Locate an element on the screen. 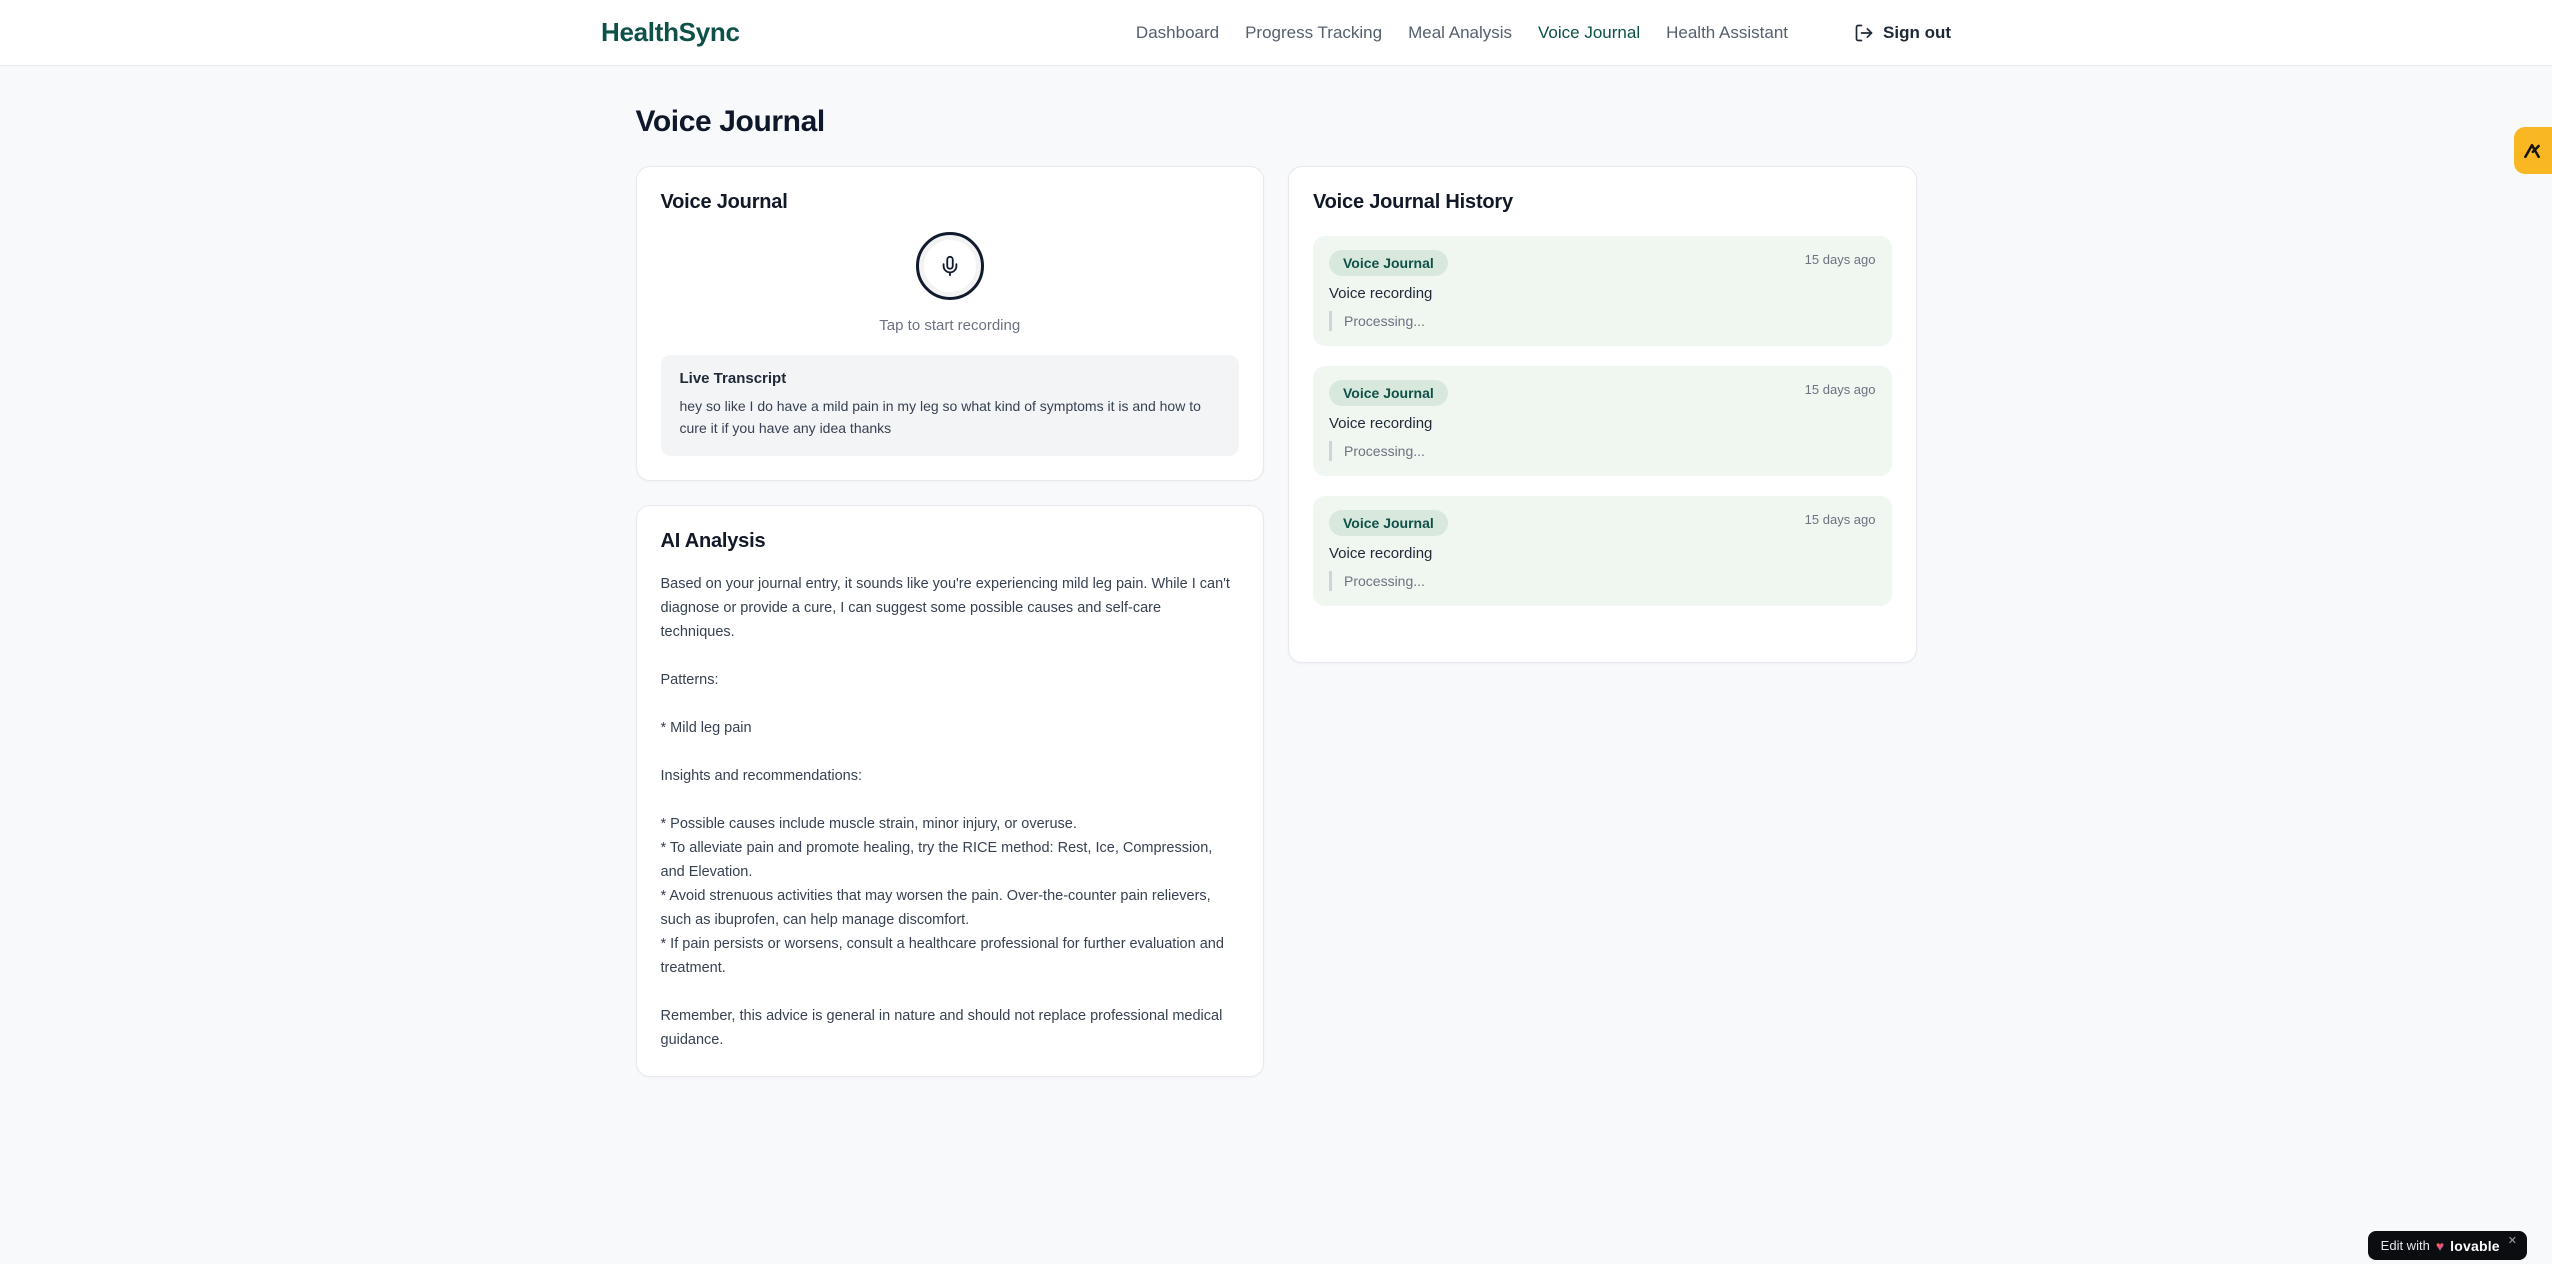 The image size is (2552, 1264). sign-out-label: Sign out is located at coordinates (1917, 32).